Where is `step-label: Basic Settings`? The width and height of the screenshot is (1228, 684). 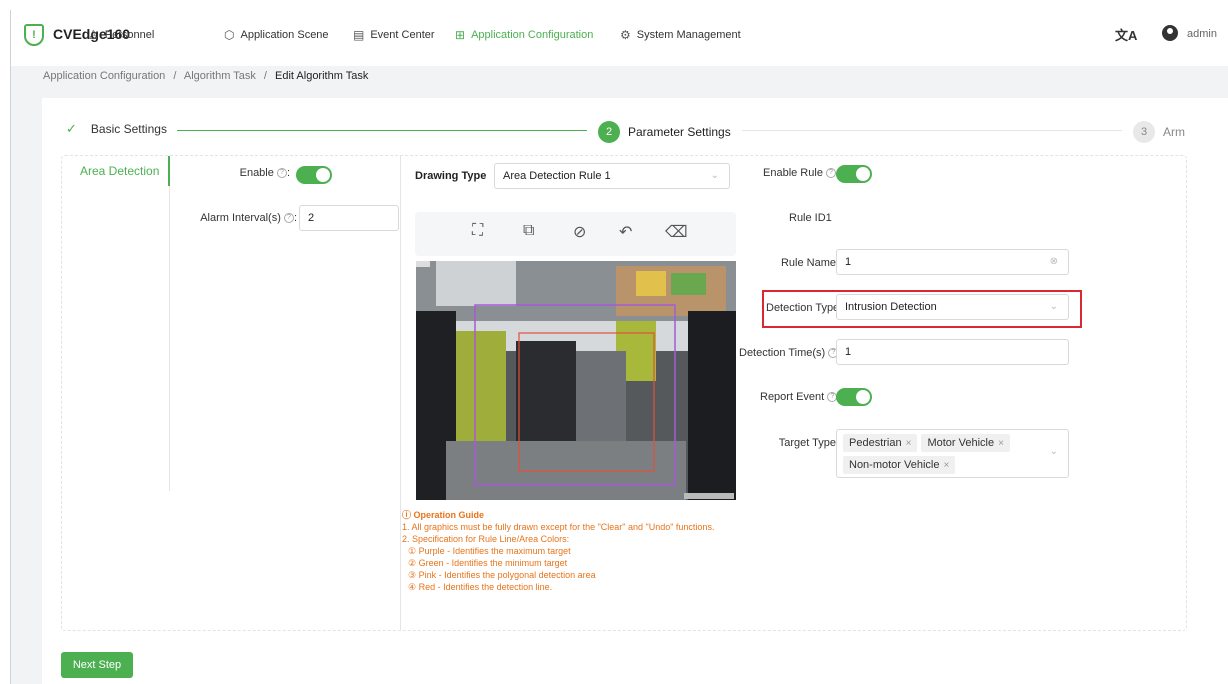
step-label: Basic Settings is located at coordinates (128, 129).